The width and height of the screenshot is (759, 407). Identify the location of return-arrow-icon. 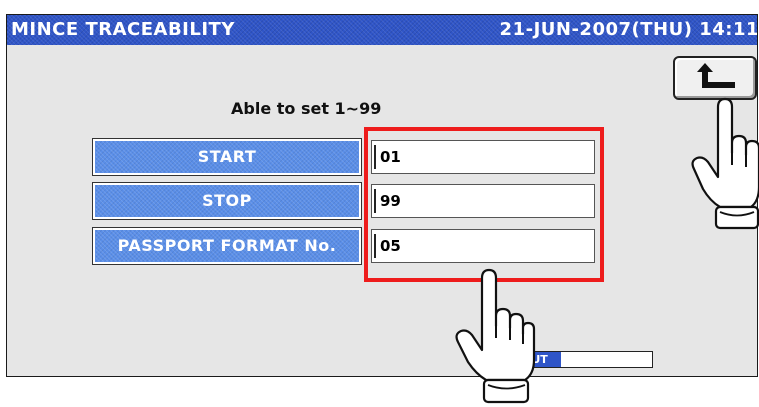
(716, 75).